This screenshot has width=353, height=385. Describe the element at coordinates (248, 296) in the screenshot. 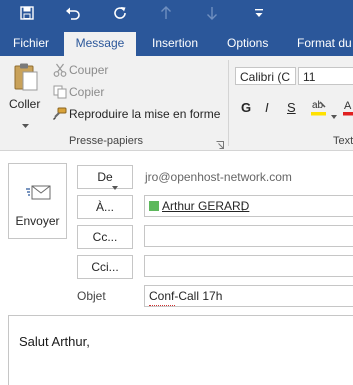

I see `subject-field: Conf-Call 17h` at that location.